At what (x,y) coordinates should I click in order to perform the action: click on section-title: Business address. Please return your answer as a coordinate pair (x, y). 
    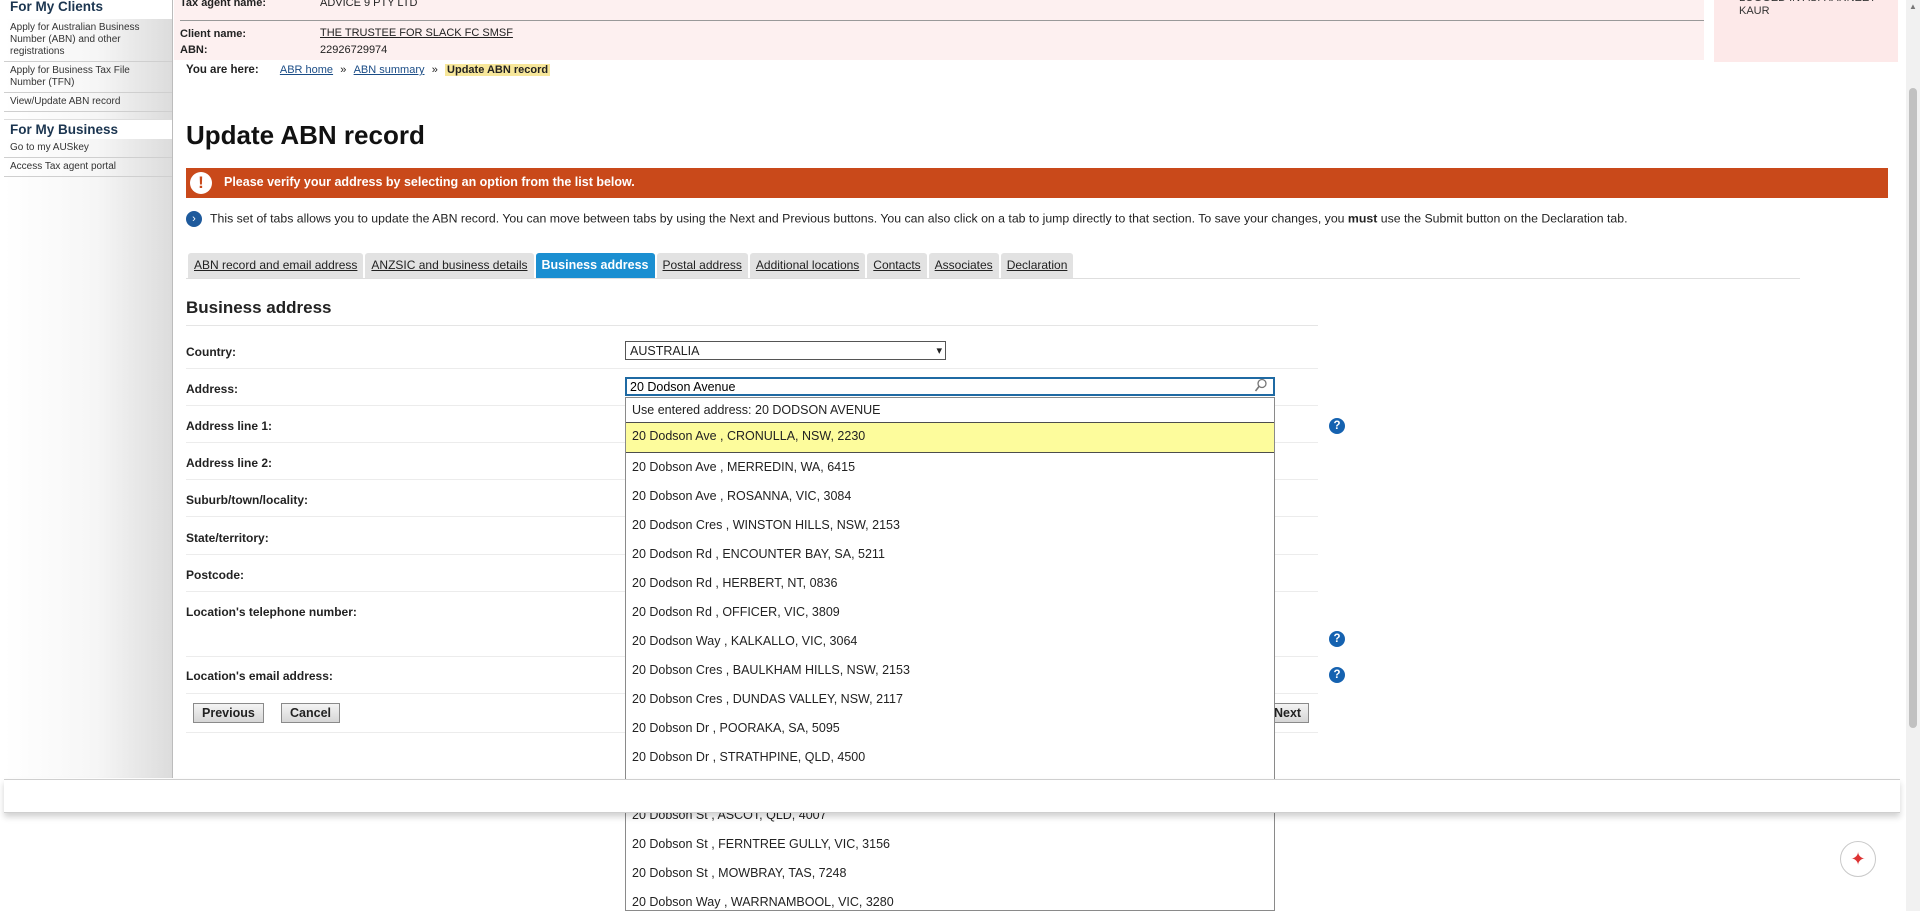
    Looking at the image, I should click on (259, 307).